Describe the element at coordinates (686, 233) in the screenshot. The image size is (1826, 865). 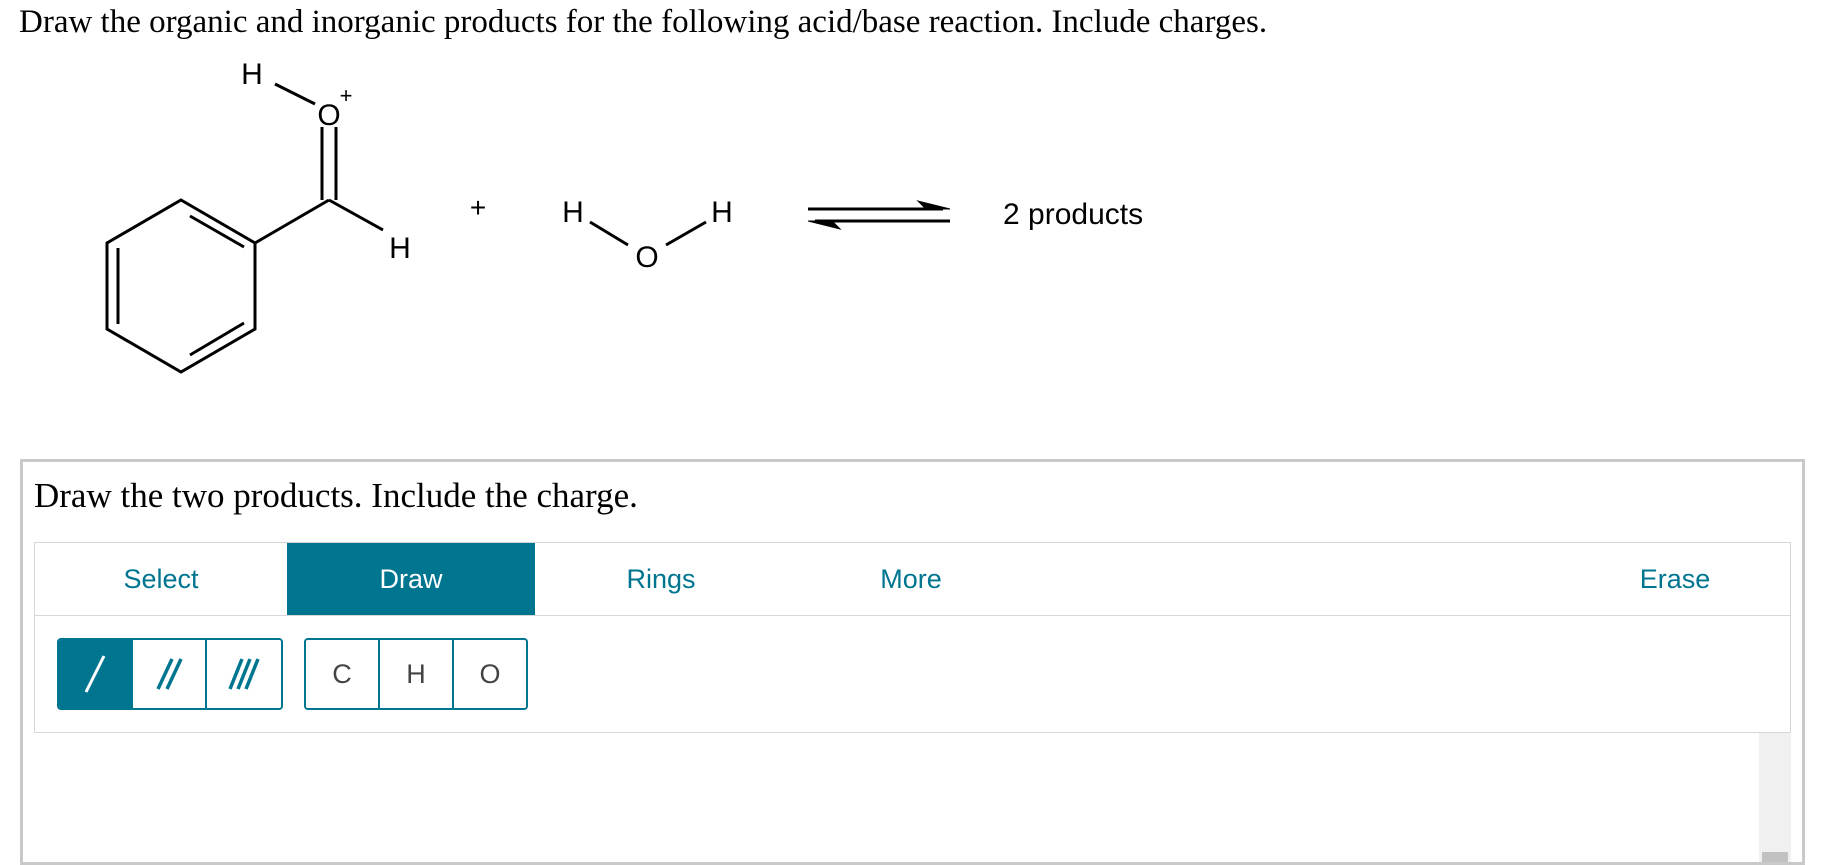
I see `water-bond-right` at that location.